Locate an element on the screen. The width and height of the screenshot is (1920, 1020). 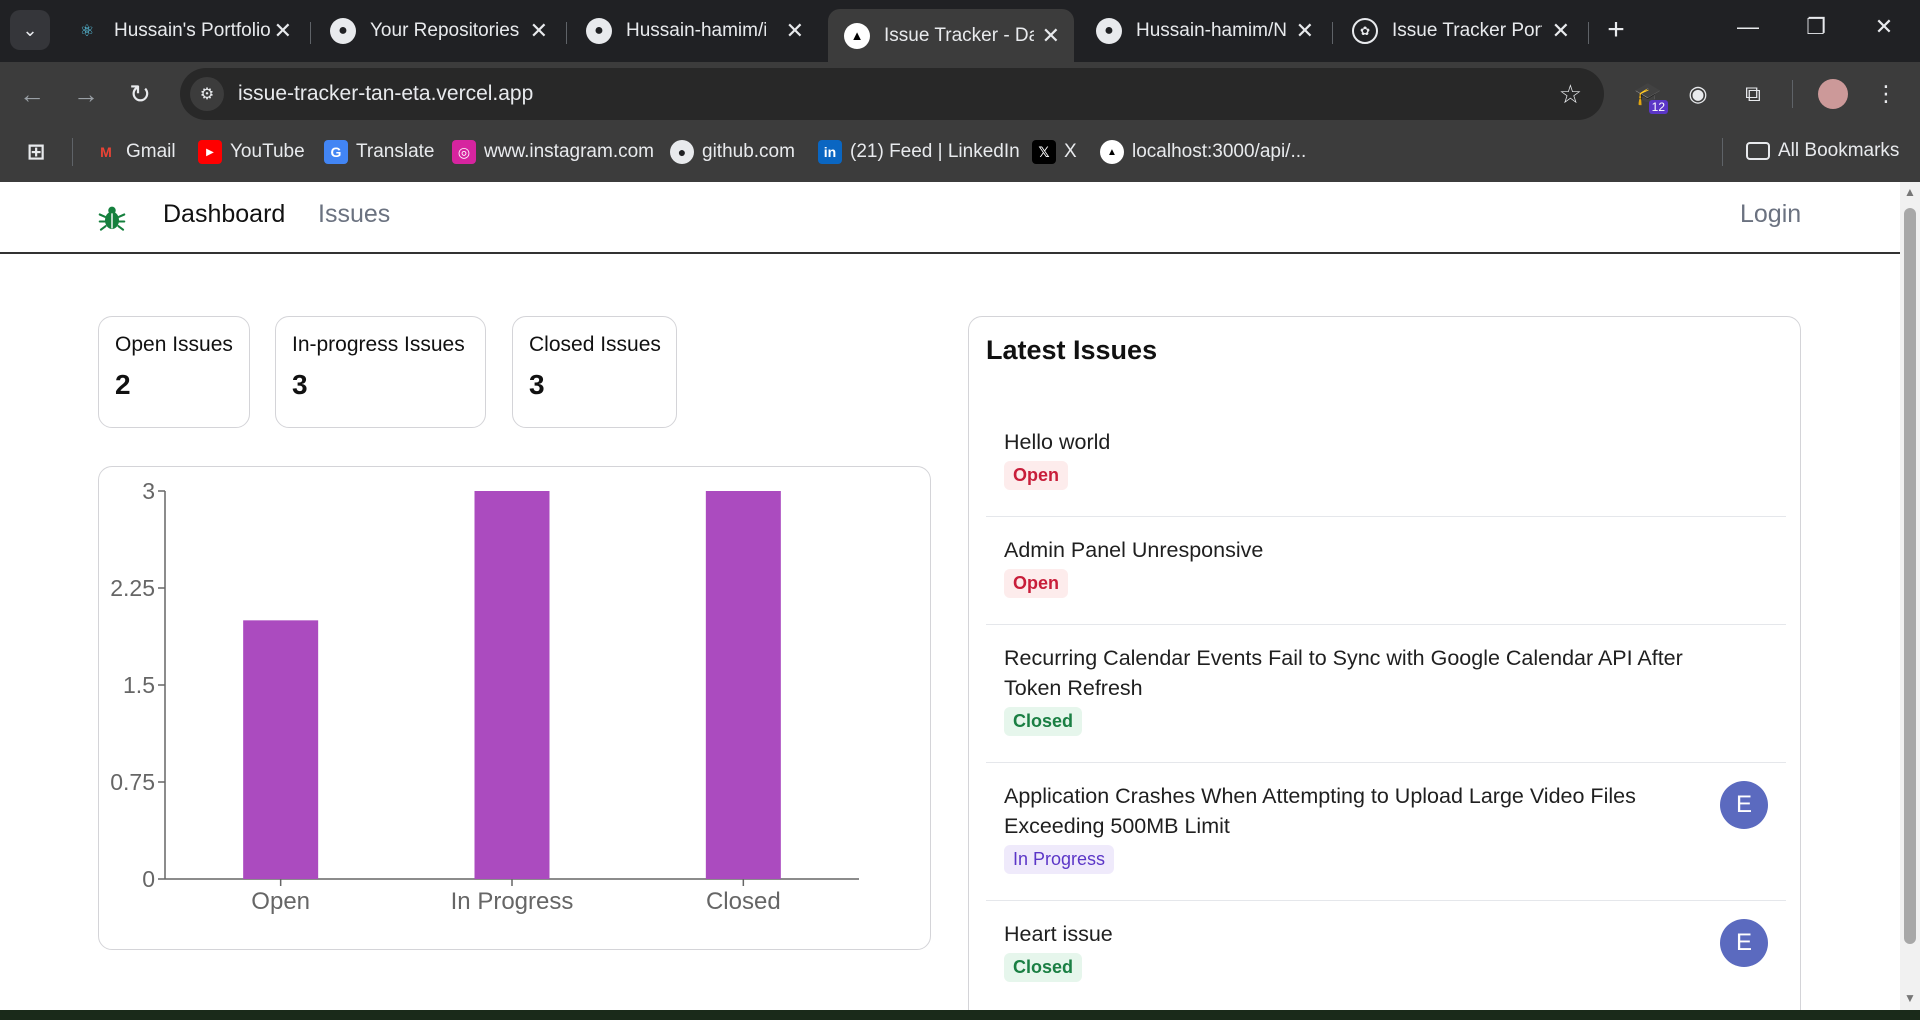
apps-button: ⊞ is located at coordinates (40, 151).